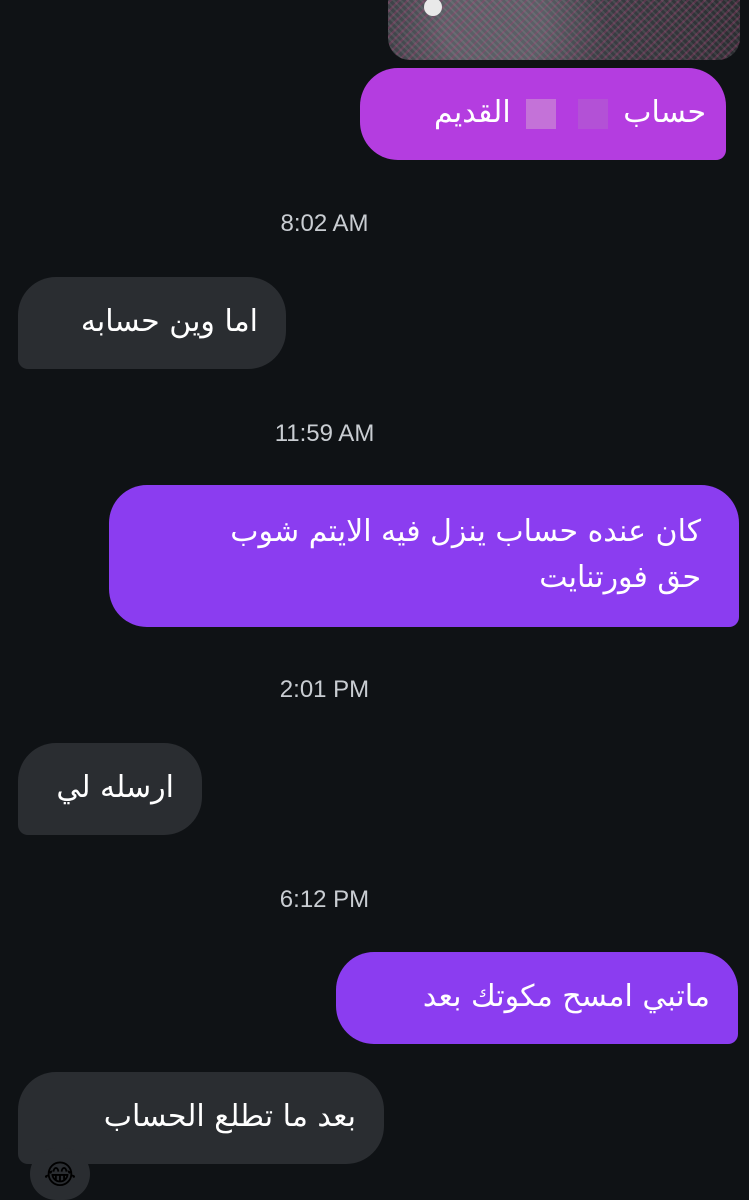 This screenshot has width=749, height=1200. What do you see at coordinates (229, 1116) in the screenshot?
I see `message-text: بعد ما تطلع الحساب` at bounding box center [229, 1116].